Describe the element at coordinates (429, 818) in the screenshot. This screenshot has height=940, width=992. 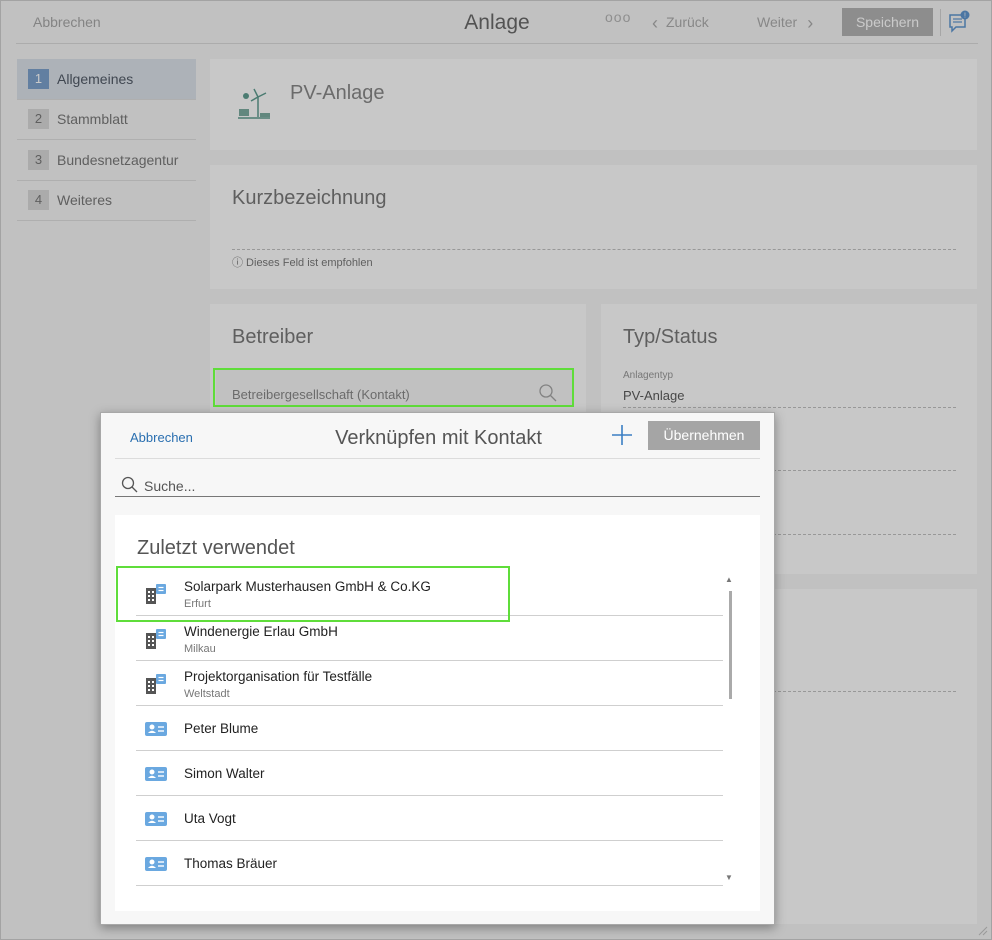
I see `contact-row: Uta Vogt` at that location.